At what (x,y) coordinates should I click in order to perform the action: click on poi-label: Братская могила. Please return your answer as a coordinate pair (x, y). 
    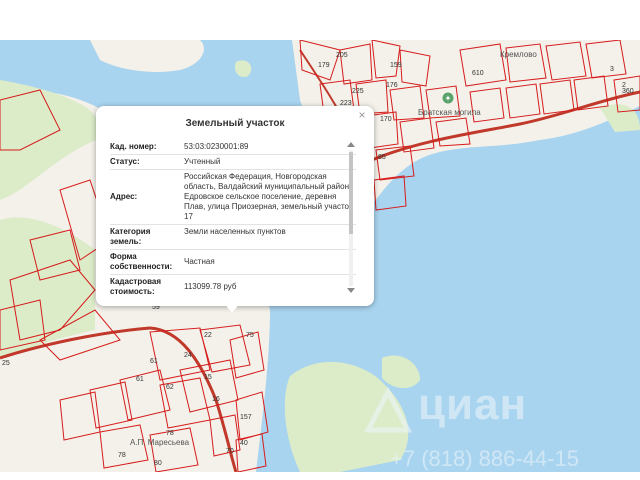
    Looking at the image, I should click on (449, 112).